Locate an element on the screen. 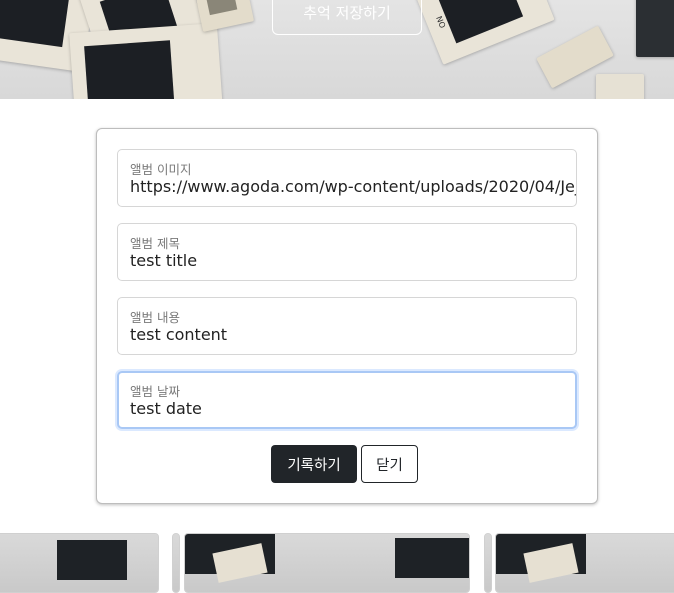 Image resolution: width=674 pixels, height=593 pixels. save-memory-button: 추억 저장하기 is located at coordinates (347, 17).